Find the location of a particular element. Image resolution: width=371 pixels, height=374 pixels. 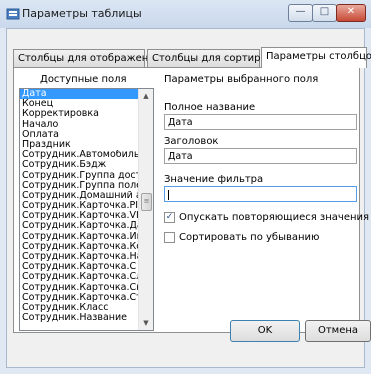

close-button: ✕ is located at coordinates (351, 13).